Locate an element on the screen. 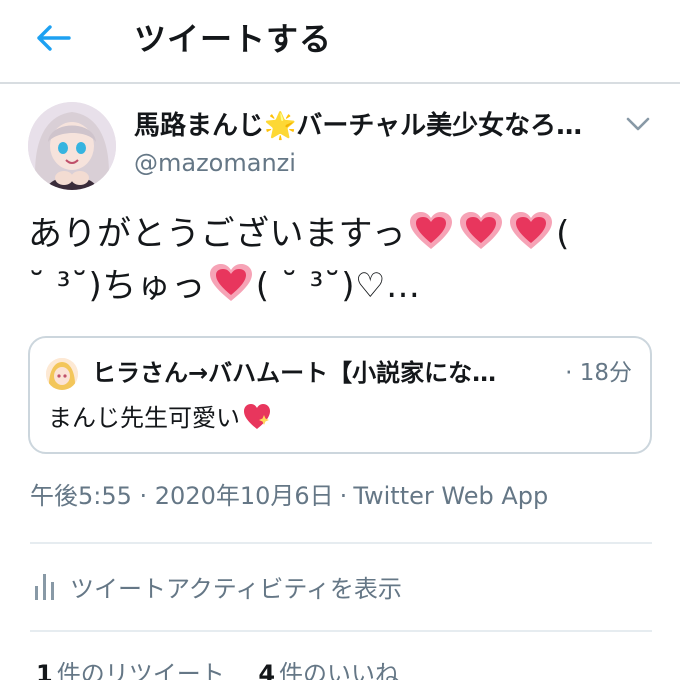  tweet-text-part: ありがとうございますっ is located at coordinates (217, 234).